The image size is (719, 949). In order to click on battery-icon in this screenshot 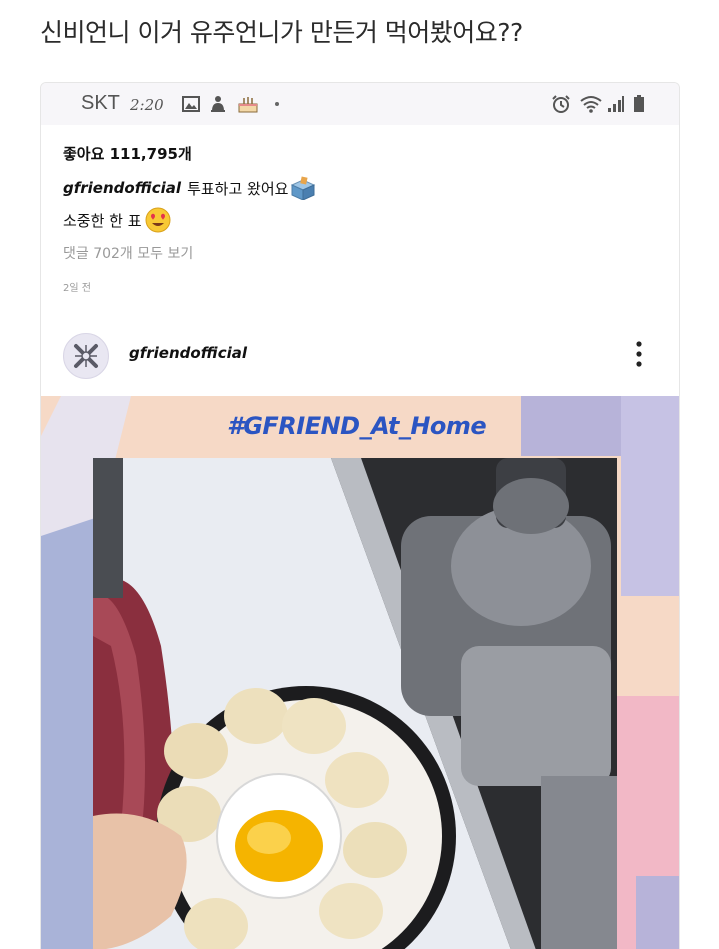, I will do `click(639, 103)`.